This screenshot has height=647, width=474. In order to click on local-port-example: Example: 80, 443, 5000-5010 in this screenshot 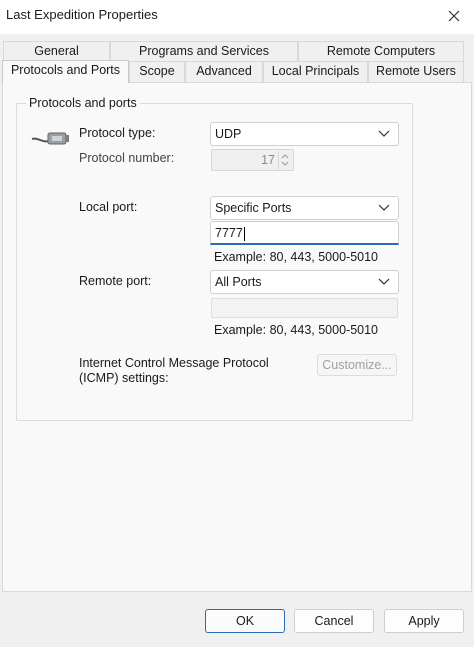, I will do `click(296, 257)`.